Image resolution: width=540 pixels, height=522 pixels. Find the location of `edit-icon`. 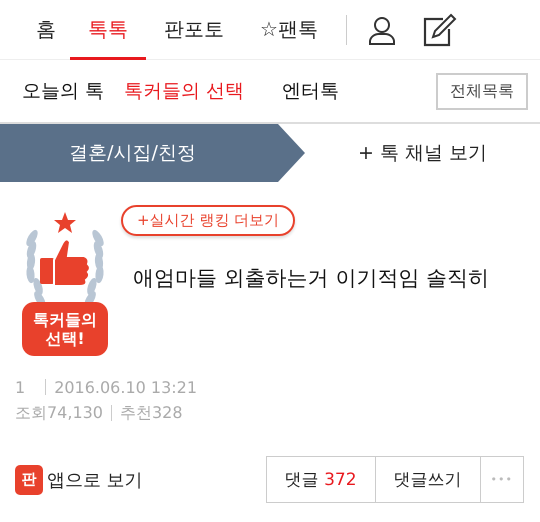

edit-icon is located at coordinates (439, 29).